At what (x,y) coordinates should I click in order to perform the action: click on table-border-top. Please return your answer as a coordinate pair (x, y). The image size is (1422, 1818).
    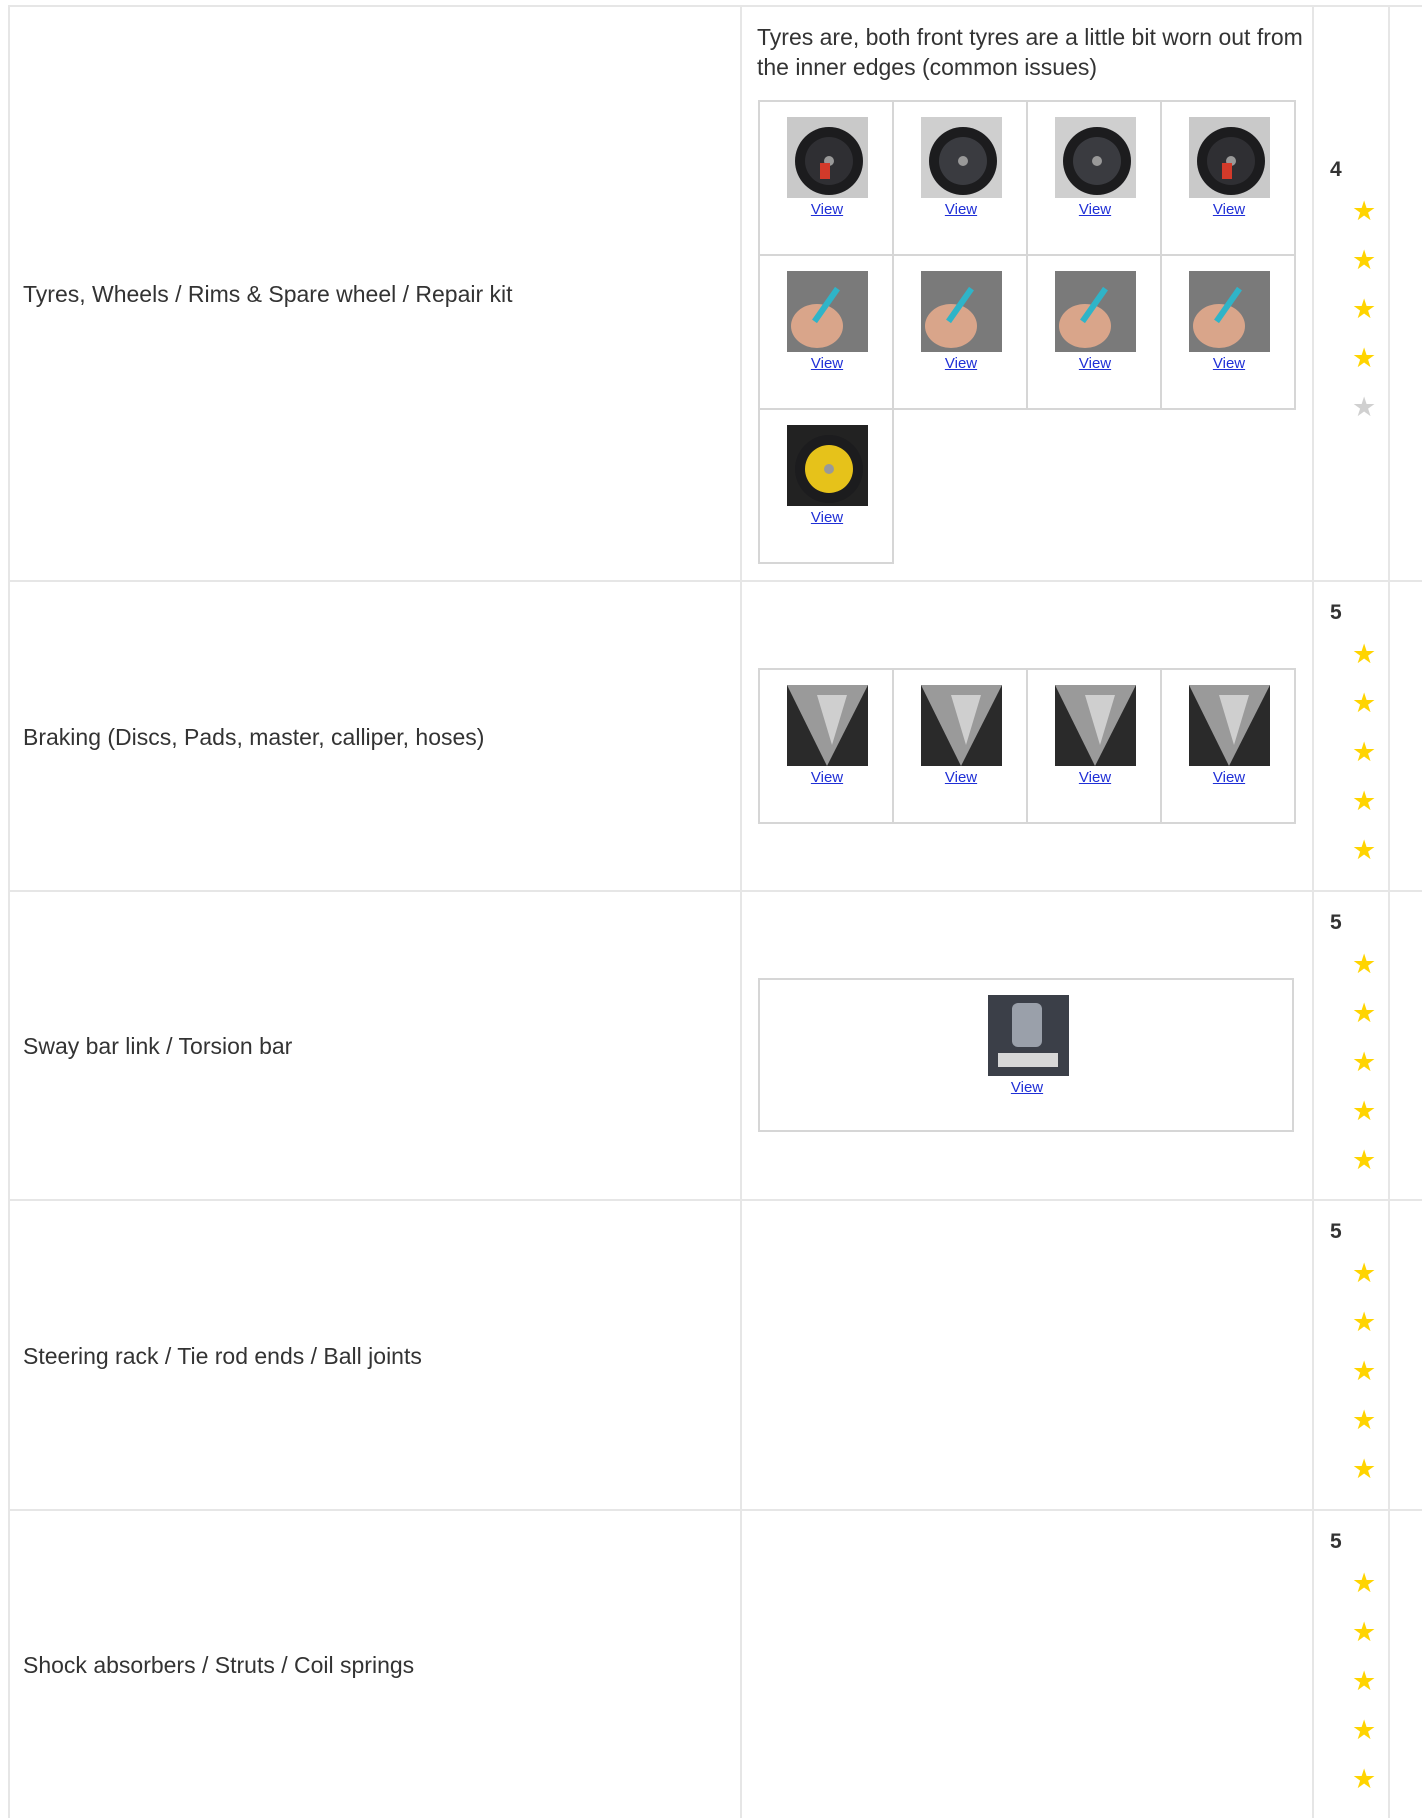
    Looking at the image, I should click on (715, 6).